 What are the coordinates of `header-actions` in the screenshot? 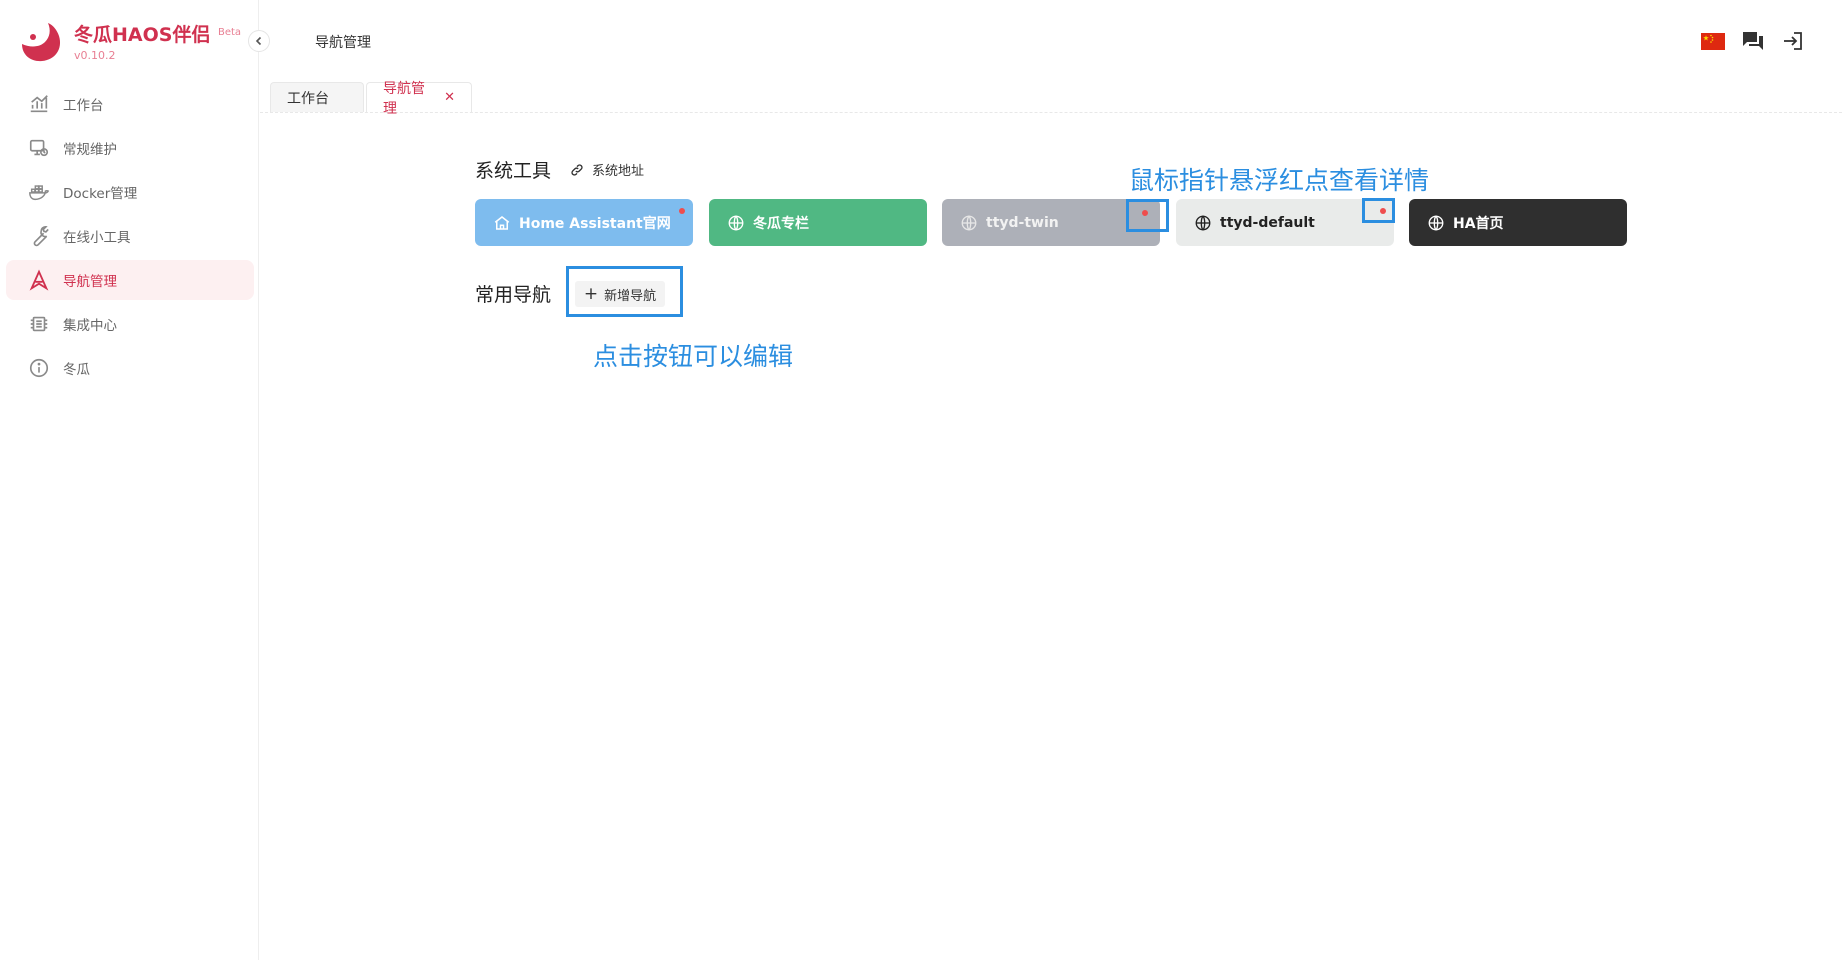 It's located at (1753, 41).